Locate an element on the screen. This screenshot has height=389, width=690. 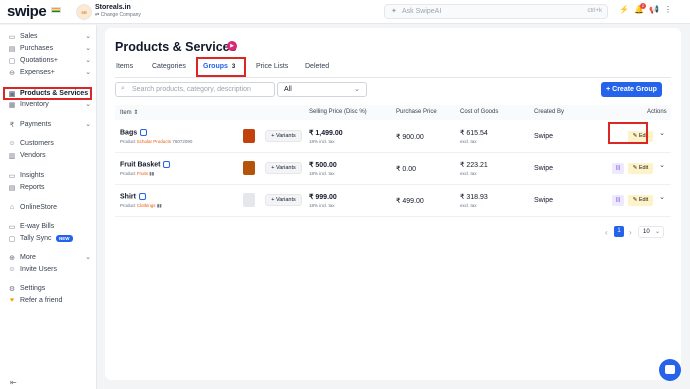
sidebar-item-customers: ☺ Customers is located at coordinates (48, 144).